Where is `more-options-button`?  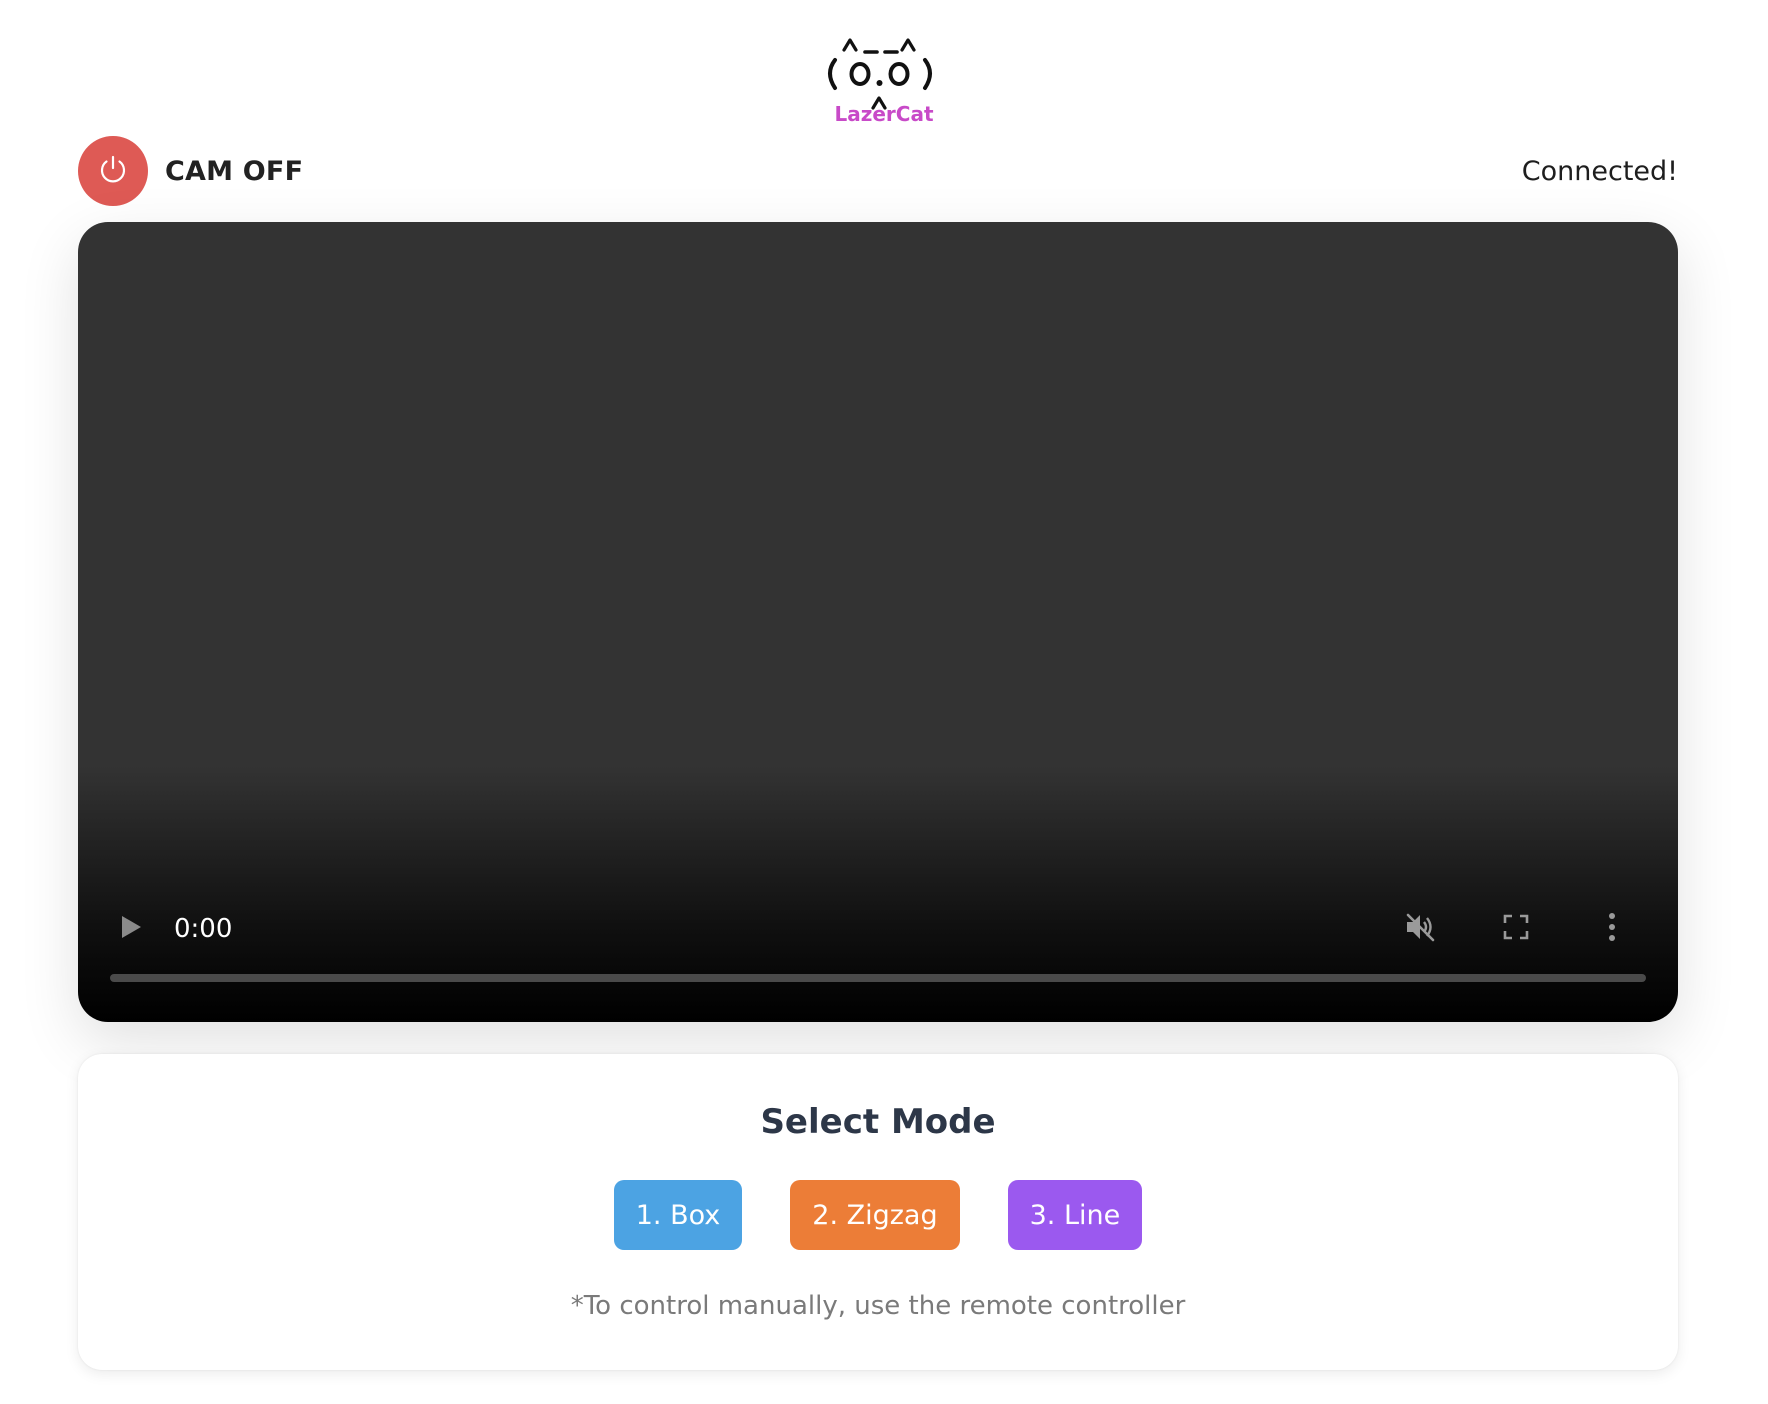 more-options-button is located at coordinates (1612, 929).